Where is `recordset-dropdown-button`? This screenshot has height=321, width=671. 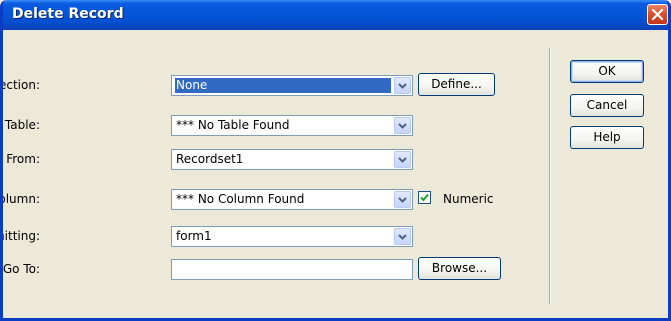
recordset-dropdown-button is located at coordinates (402, 159).